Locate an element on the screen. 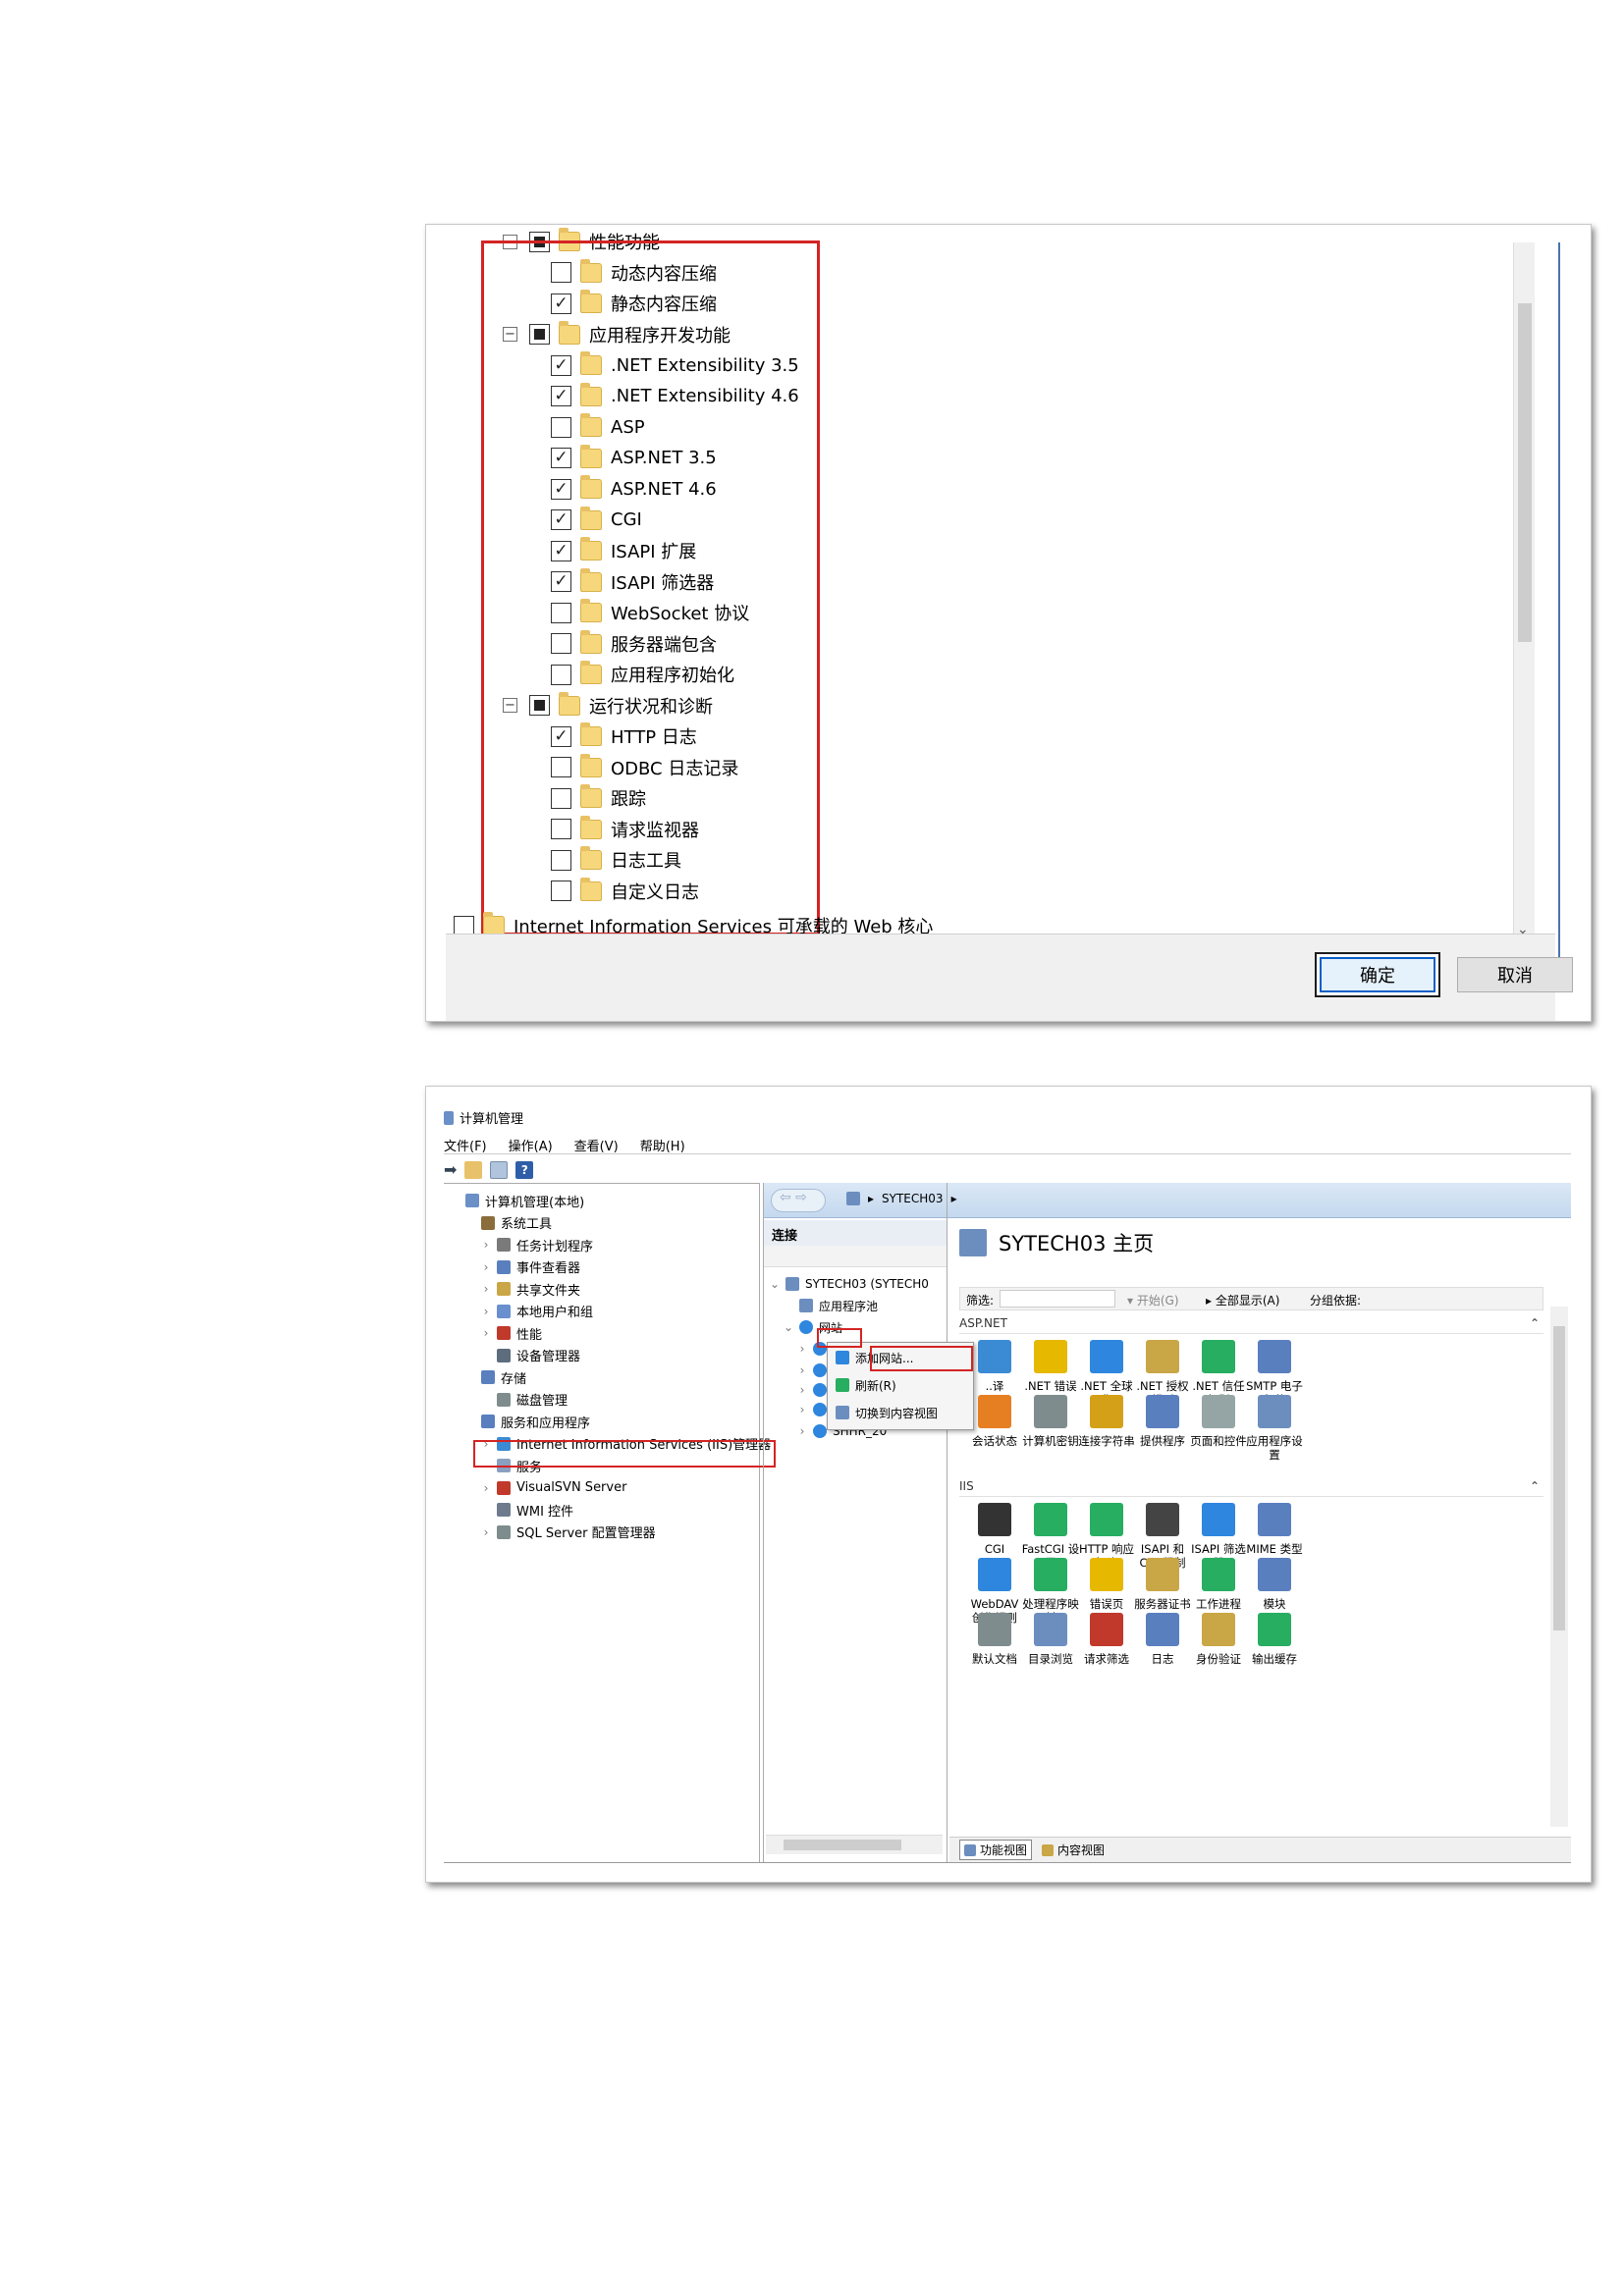 This screenshot has width=1624, height=2296. vertical-scrollbar: ⌄ is located at coordinates (1524, 591).